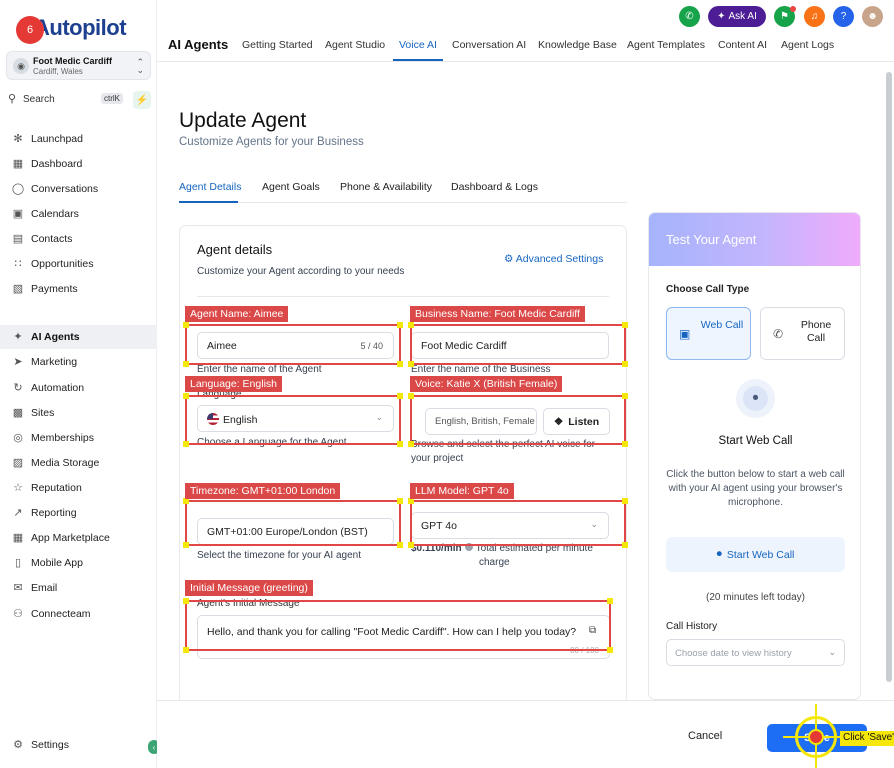  I want to click on annotation-label-timezone: Timezone: GMT+01:00 London, so click(263, 491).